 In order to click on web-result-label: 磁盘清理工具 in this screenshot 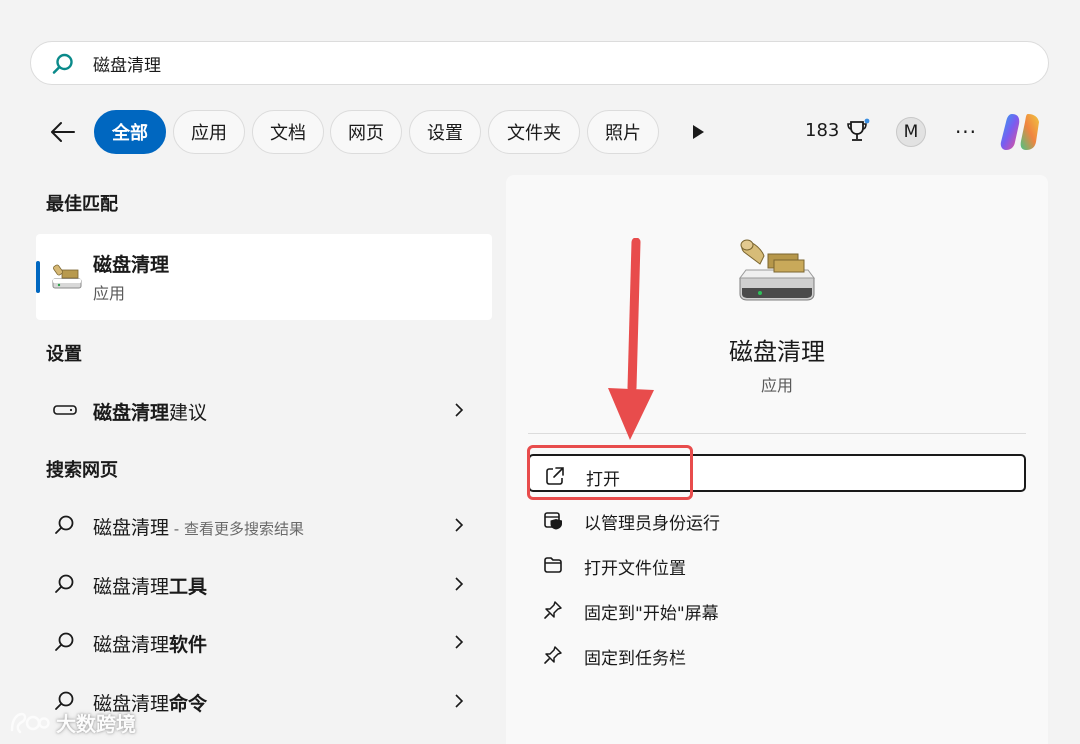, I will do `click(150, 587)`.